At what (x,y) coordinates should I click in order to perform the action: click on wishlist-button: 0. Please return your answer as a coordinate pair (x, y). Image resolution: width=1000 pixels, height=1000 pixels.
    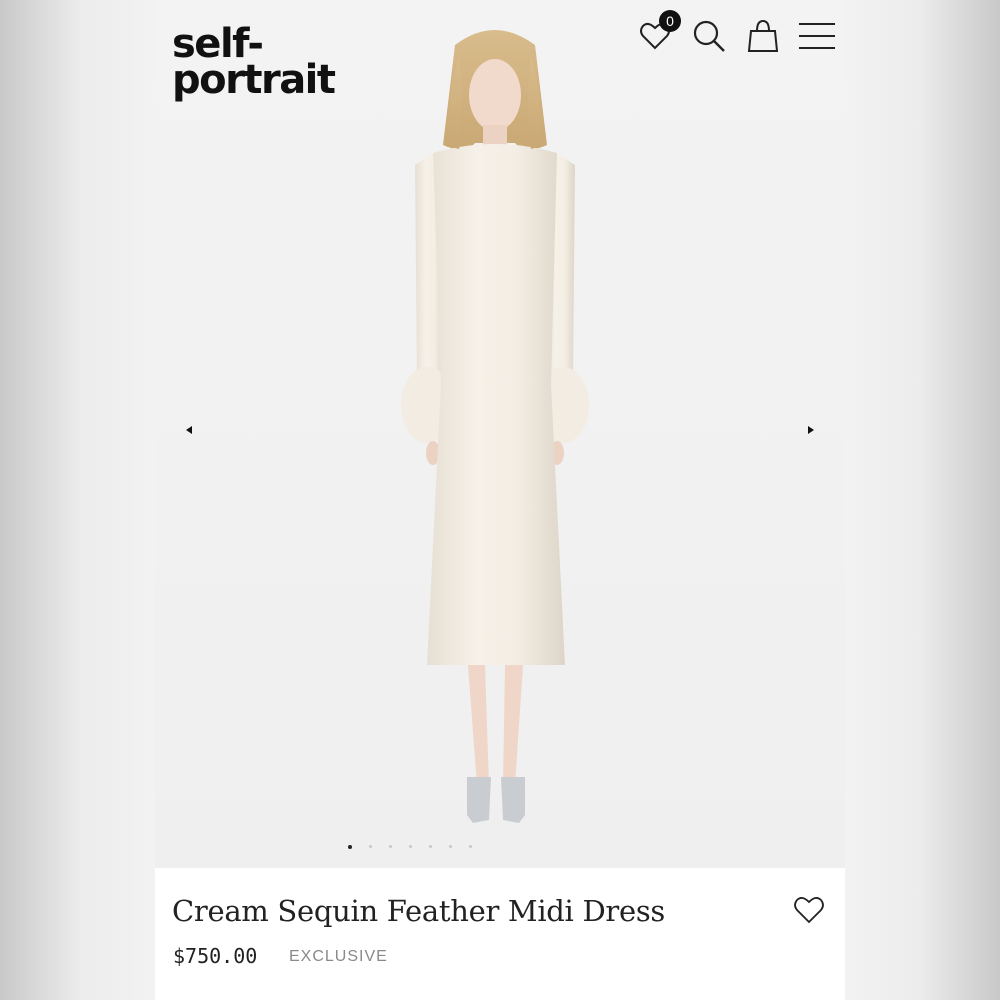
    Looking at the image, I should click on (659, 32).